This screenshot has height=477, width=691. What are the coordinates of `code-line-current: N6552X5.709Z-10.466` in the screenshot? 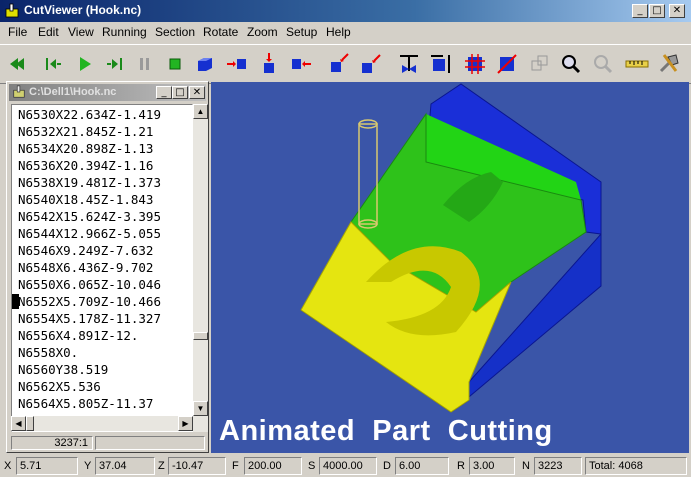 It's located at (86, 301).